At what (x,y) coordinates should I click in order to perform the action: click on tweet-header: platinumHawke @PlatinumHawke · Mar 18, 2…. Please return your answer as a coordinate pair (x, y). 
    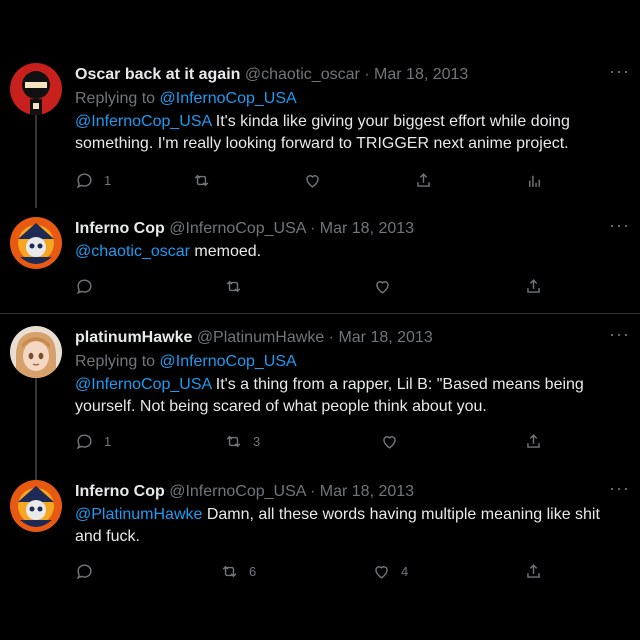
    Looking at the image, I should click on (254, 338).